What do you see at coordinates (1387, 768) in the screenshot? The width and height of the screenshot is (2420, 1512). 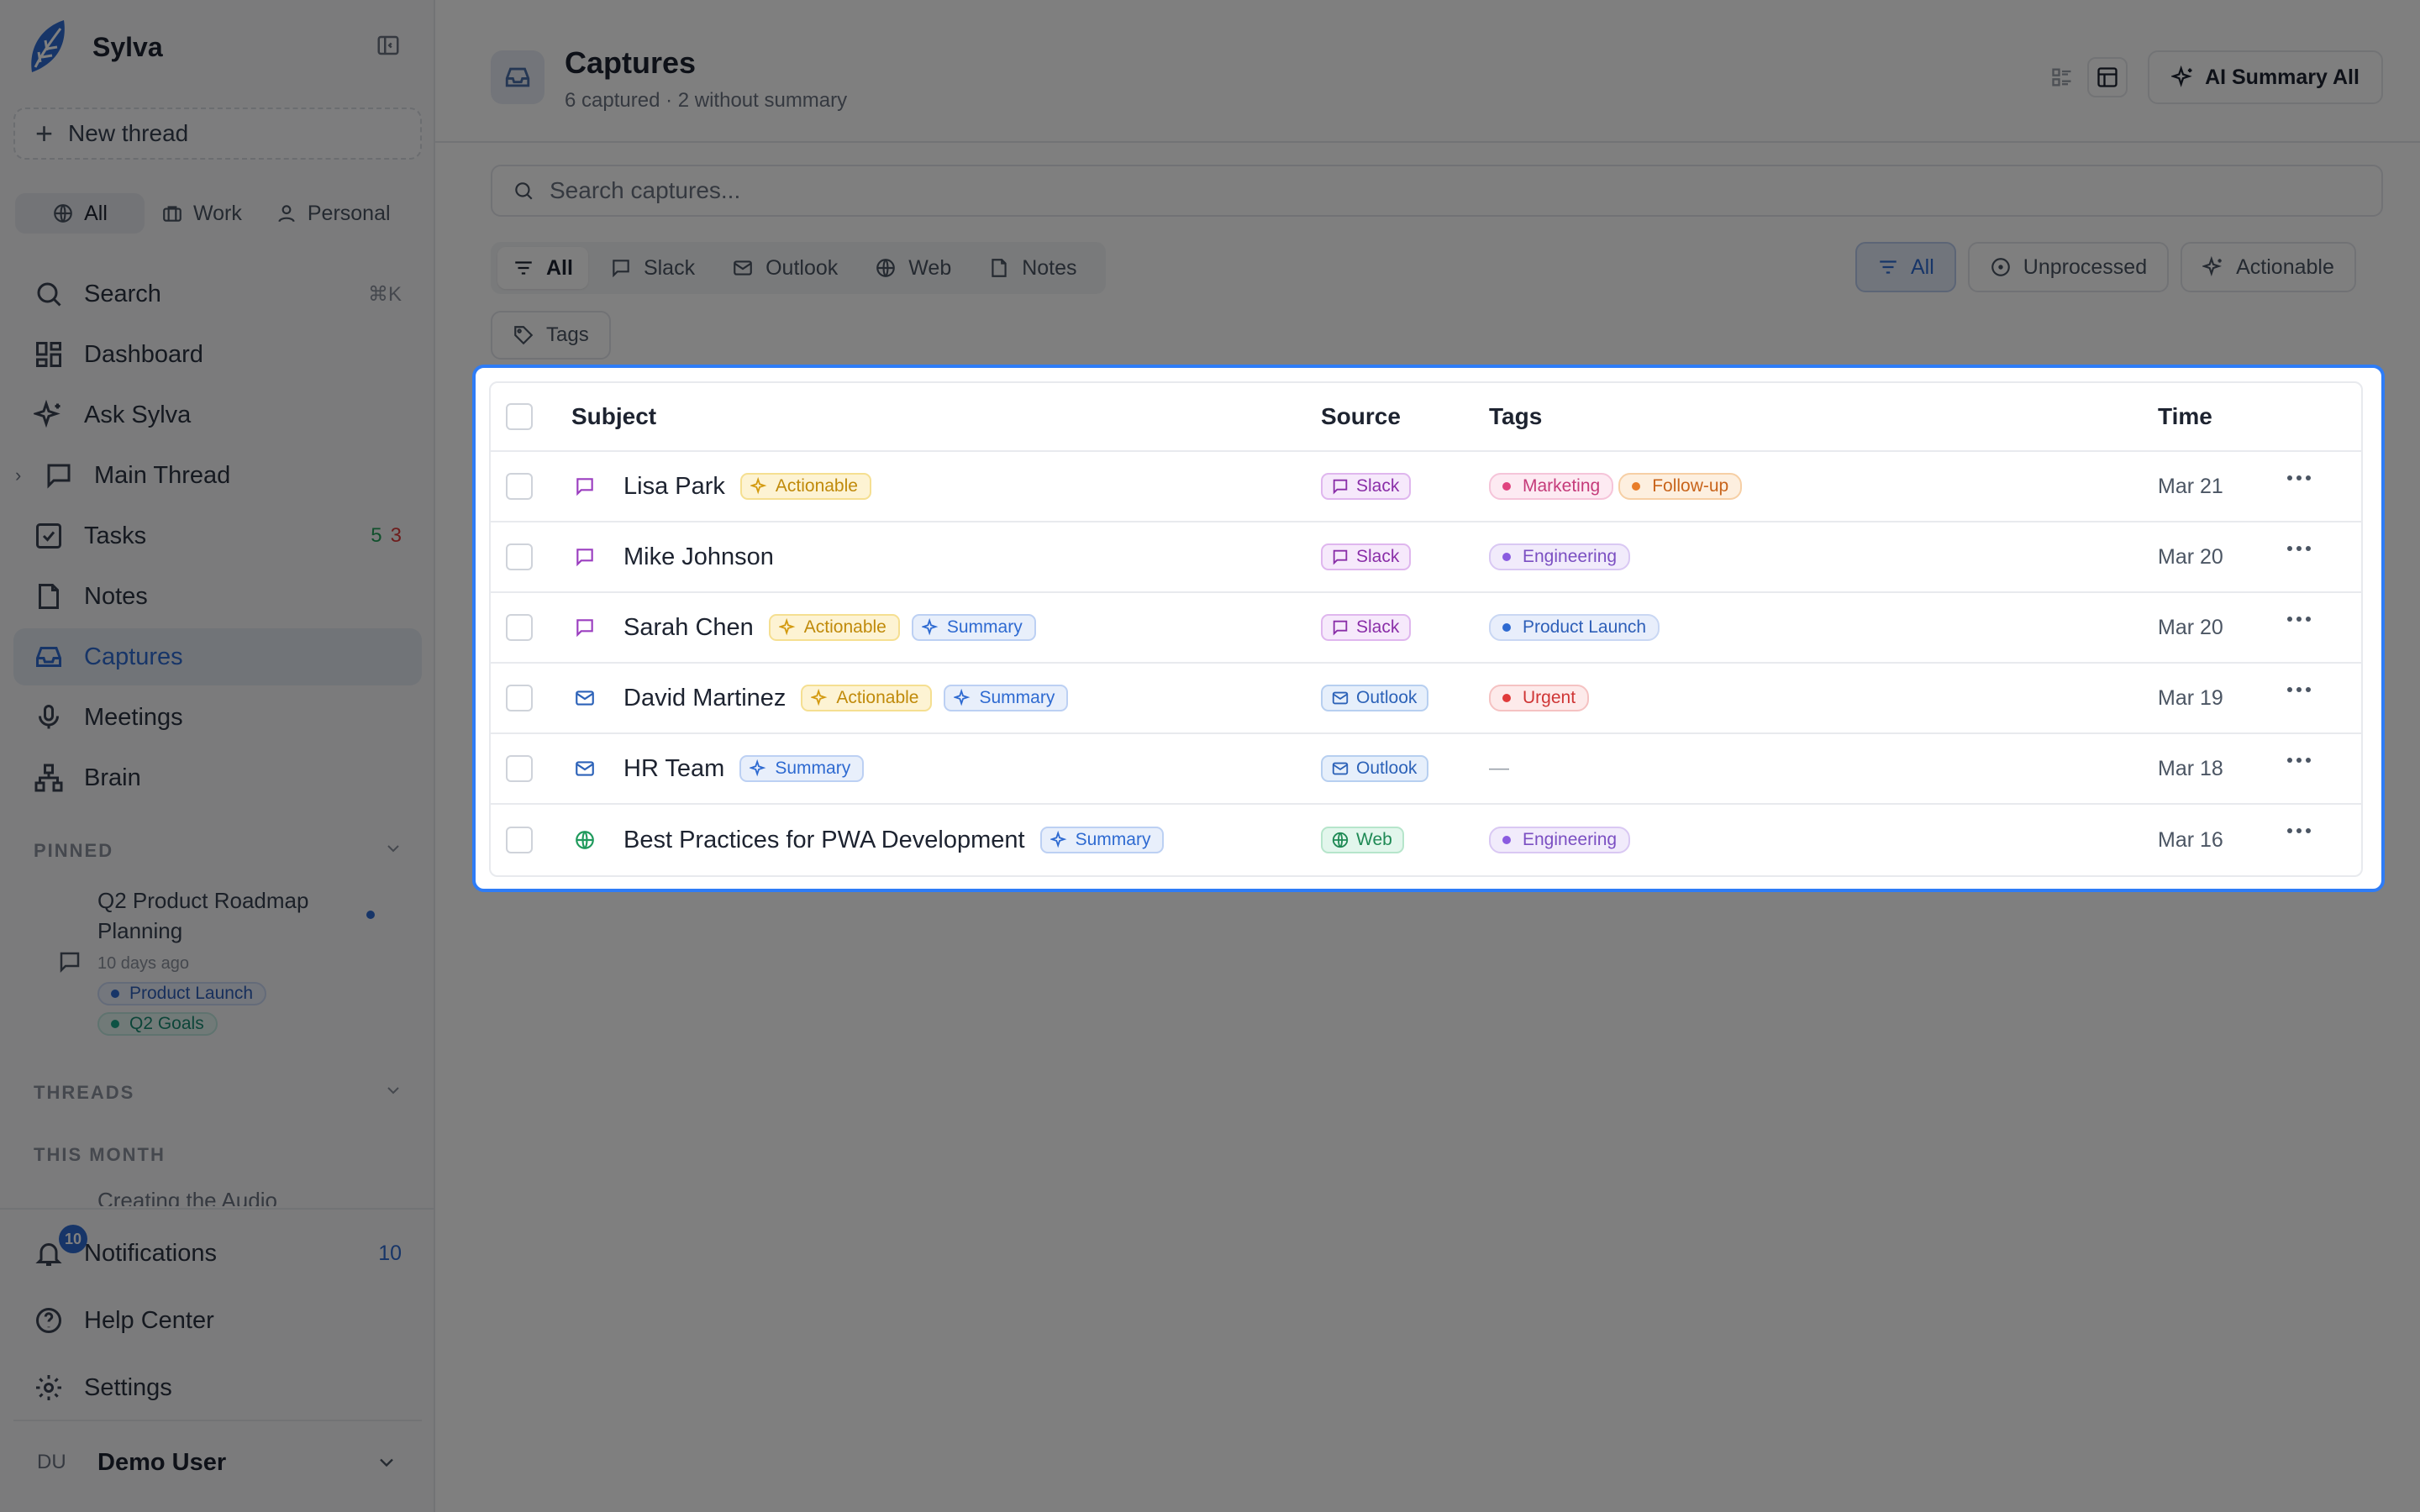 I see `source-label: Outlook` at bounding box center [1387, 768].